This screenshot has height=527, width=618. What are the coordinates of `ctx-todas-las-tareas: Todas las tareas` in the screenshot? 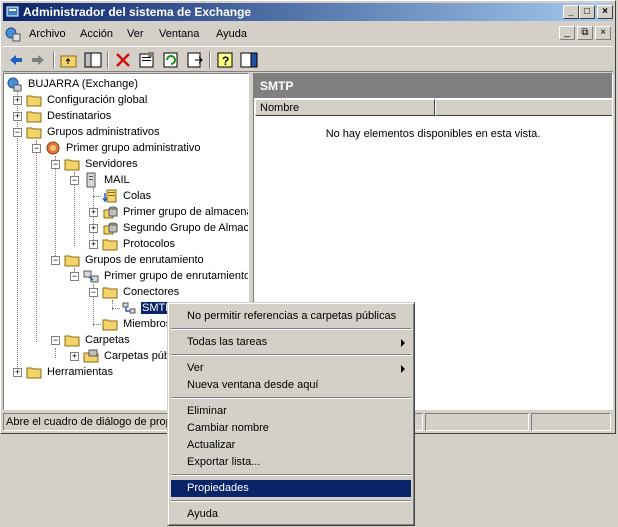 It's located at (291, 342).